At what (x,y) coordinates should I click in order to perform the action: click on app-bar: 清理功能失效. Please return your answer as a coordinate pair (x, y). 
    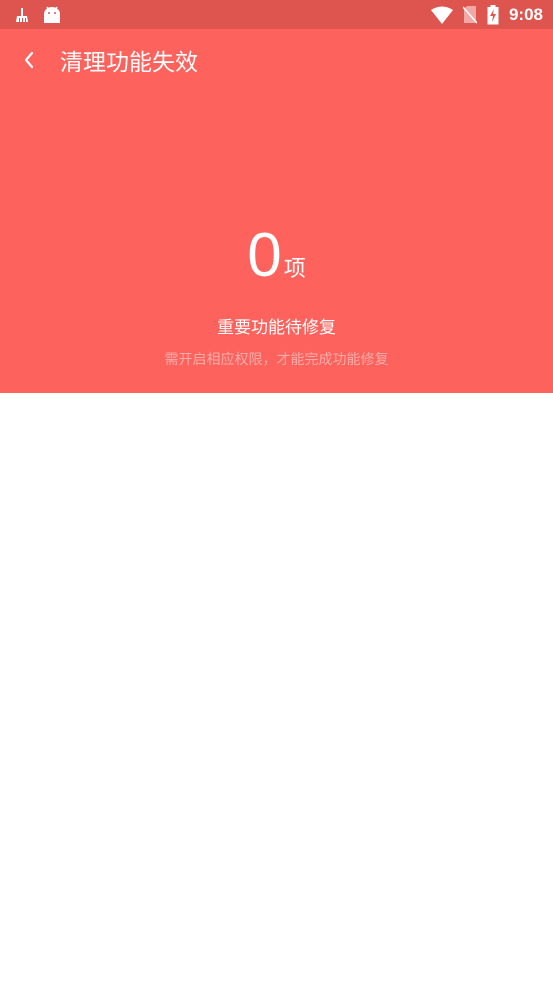
    Looking at the image, I should click on (276, 60).